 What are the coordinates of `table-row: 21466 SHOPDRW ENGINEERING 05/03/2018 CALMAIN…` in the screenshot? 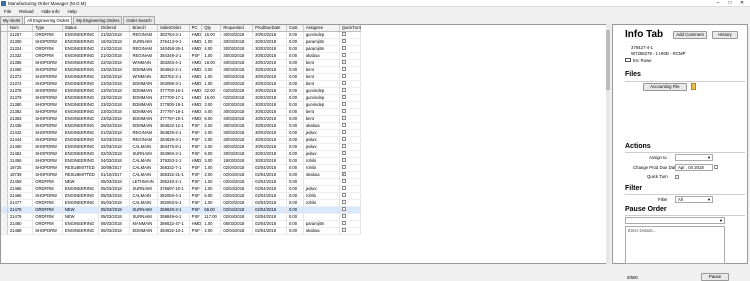 It's located at (181, 196).